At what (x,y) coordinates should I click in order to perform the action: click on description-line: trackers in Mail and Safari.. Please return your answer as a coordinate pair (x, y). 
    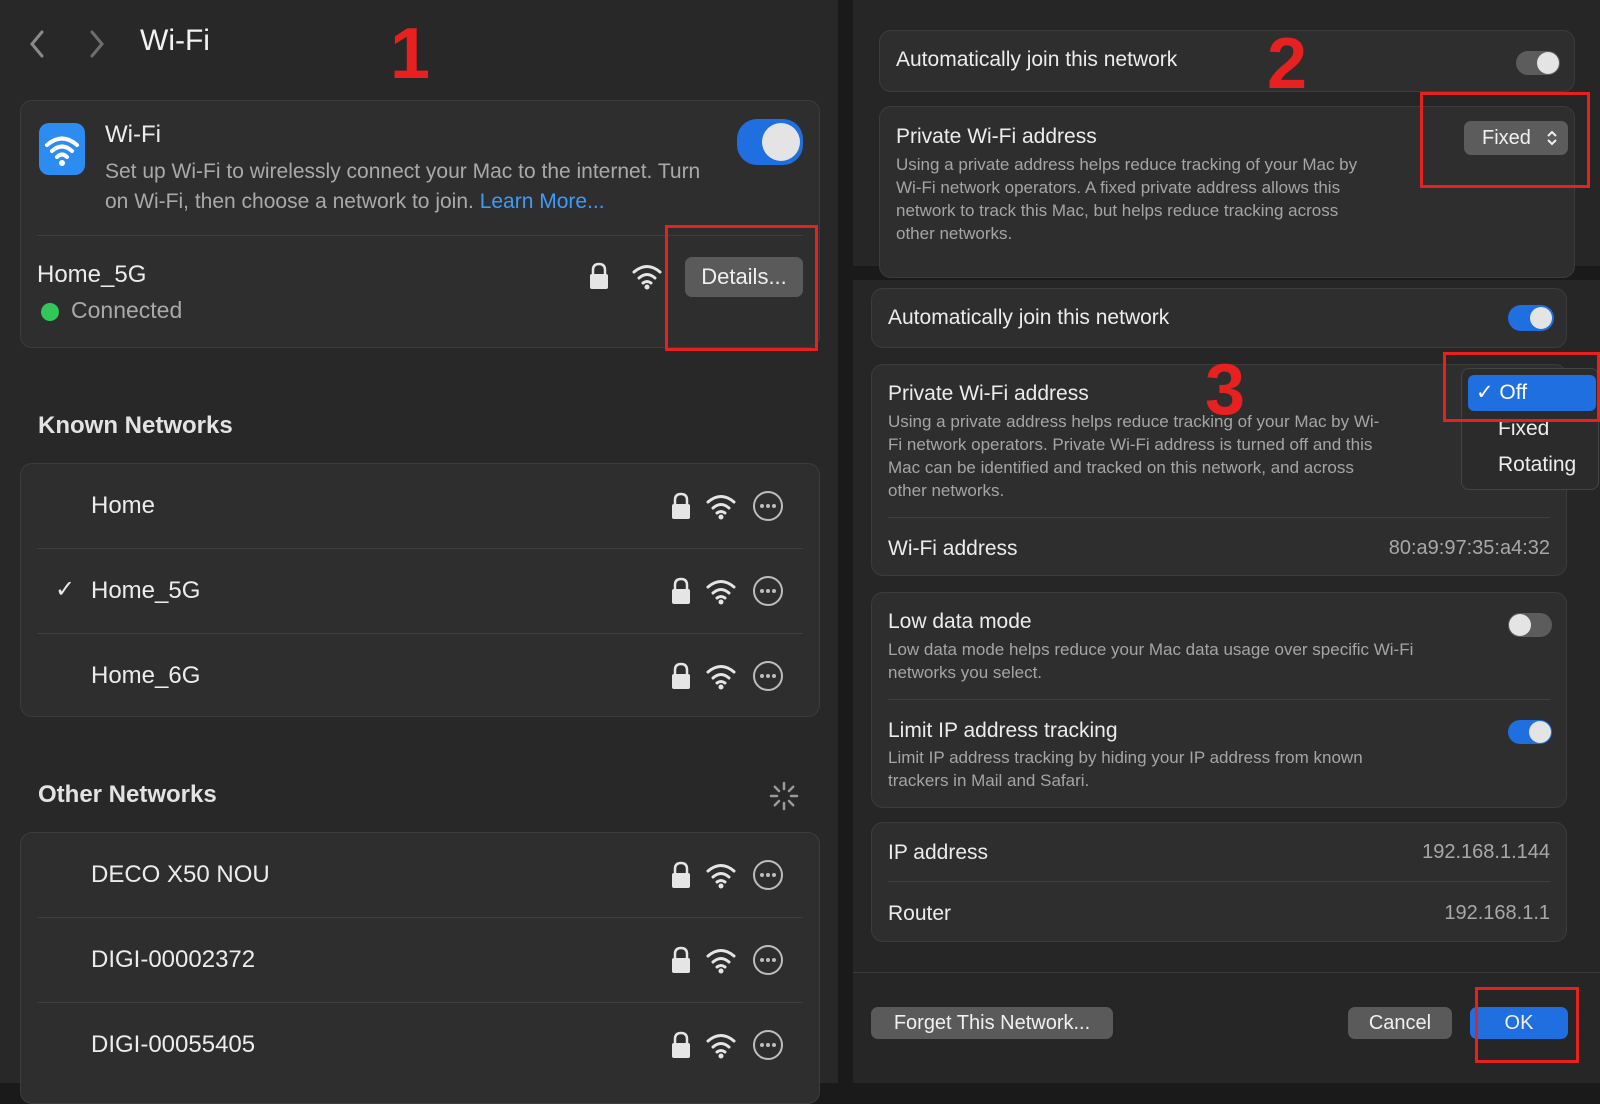
    Looking at the image, I should click on (989, 780).